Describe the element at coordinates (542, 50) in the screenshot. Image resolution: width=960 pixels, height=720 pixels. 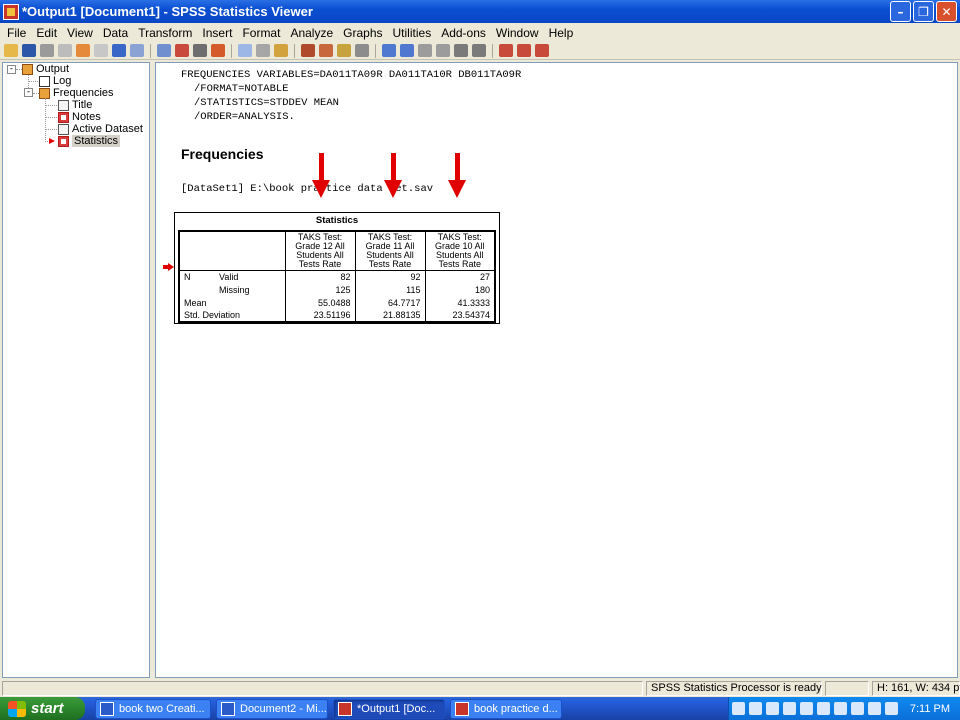
I see `pivot-icon` at that location.